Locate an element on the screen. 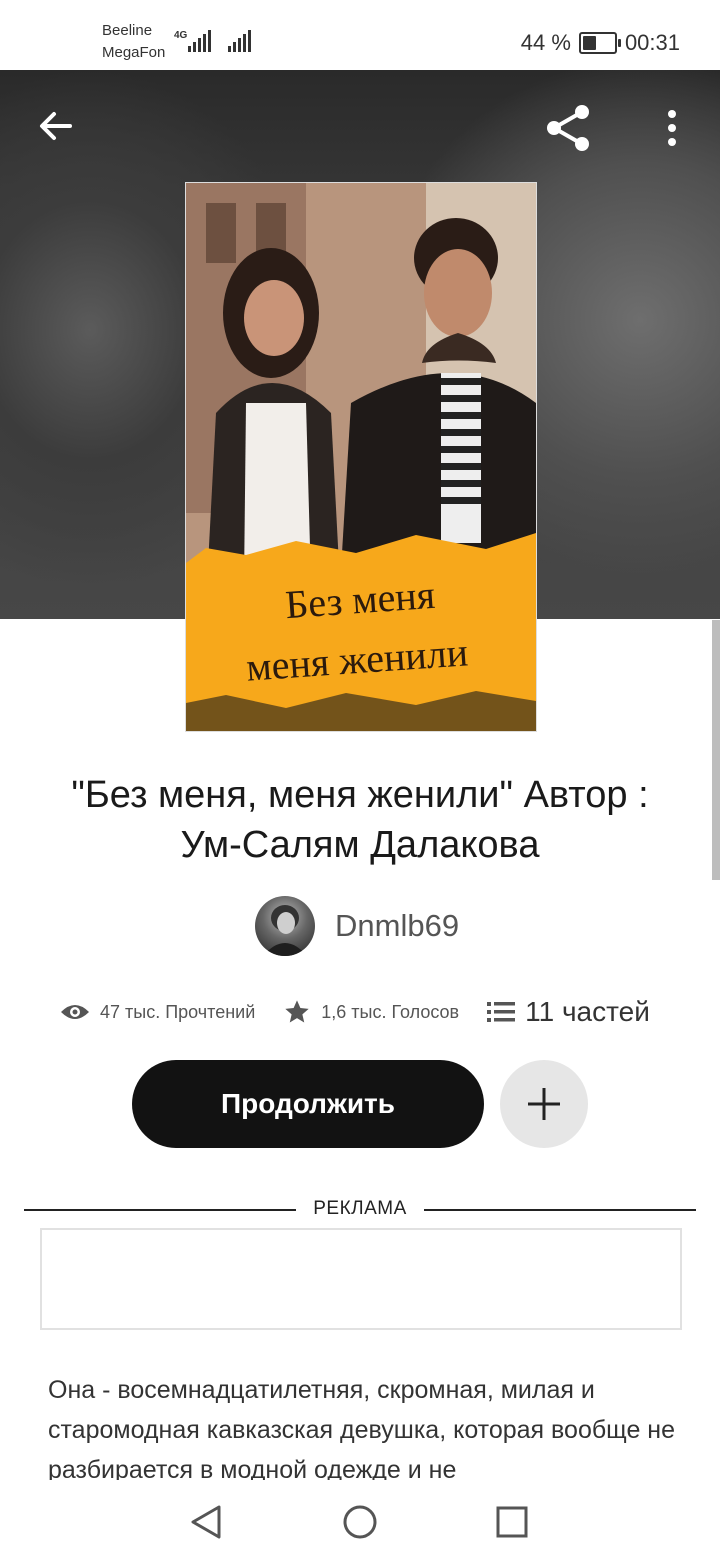  nav-recents-button is located at coordinates (512, 1522).